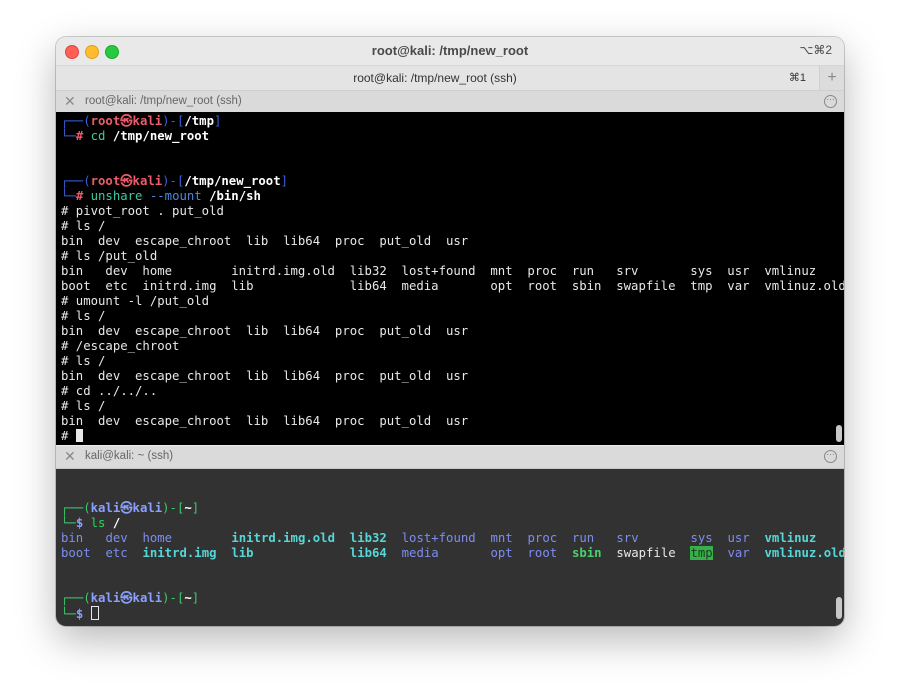 Image resolution: width=900 pixels, height=700 pixels. Describe the element at coordinates (586, 553) in the screenshot. I see `ls-entry: sbin` at that location.